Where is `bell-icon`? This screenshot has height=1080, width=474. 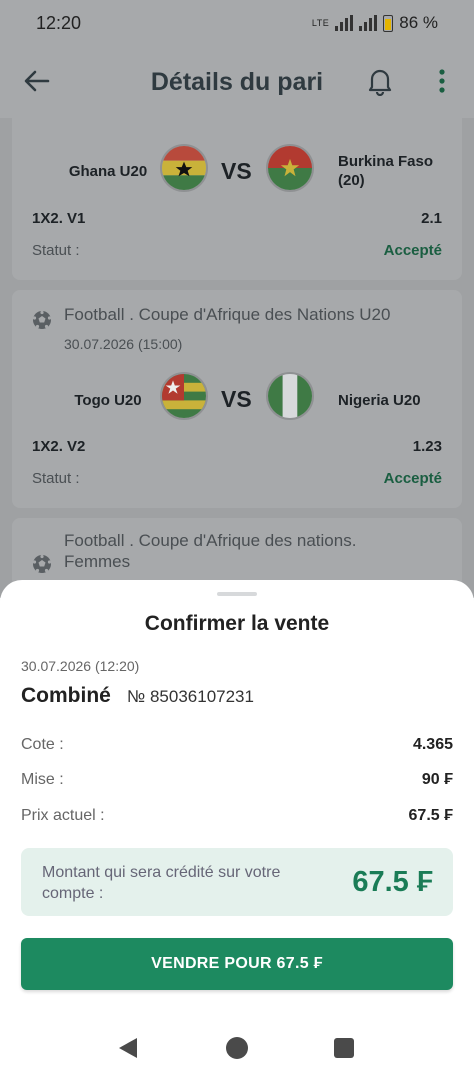
bell-icon is located at coordinates (380, 81).